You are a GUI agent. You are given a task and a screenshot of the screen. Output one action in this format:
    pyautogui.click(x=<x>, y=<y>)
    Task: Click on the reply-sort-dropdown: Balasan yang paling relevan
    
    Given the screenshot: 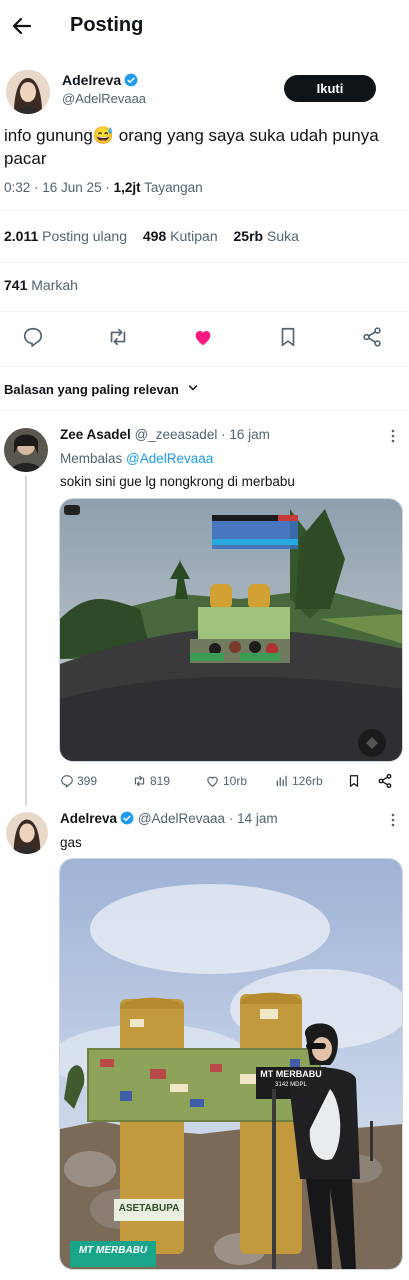 What is the action you would take?
    pyautogui.click(x=101, y=389)
    